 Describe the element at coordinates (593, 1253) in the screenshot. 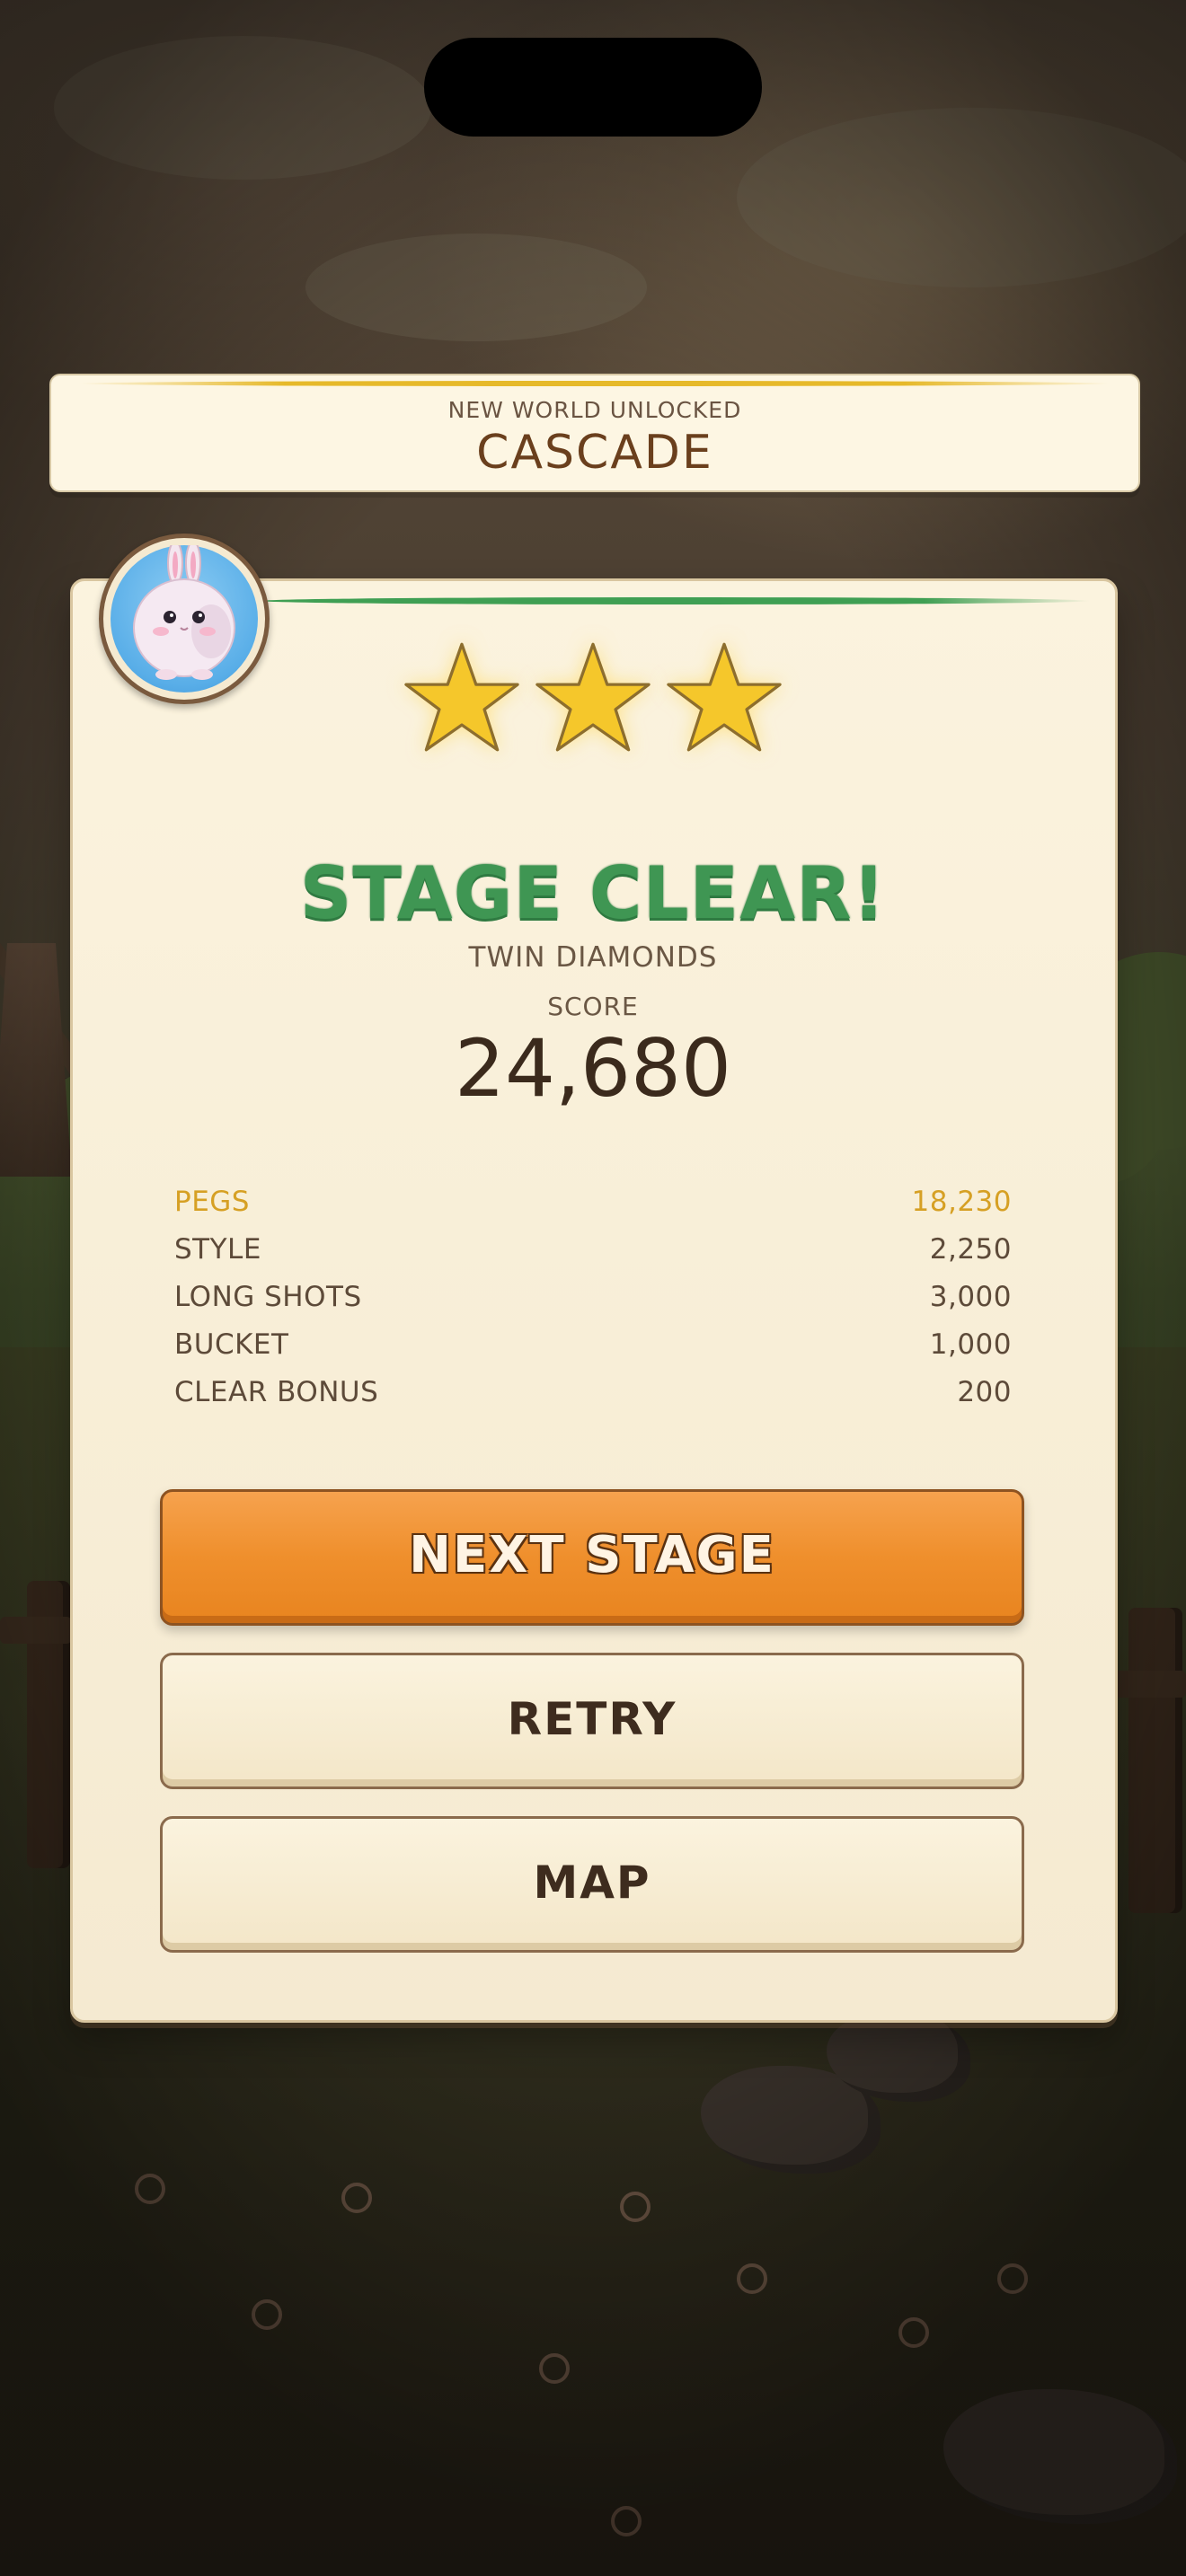

I see `breakdown-row-style: STYLE 2,250` at that location.